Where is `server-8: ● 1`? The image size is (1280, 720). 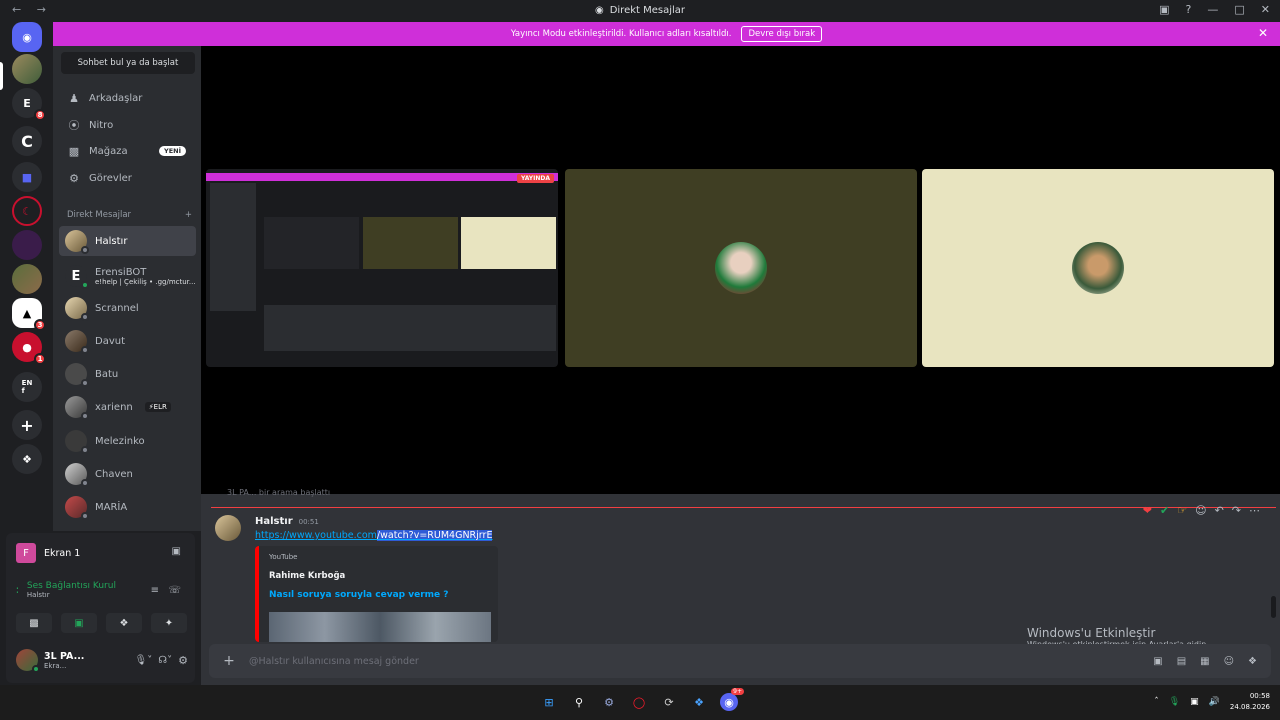 server-8: ● 1 is located at coordinates (29, 348).